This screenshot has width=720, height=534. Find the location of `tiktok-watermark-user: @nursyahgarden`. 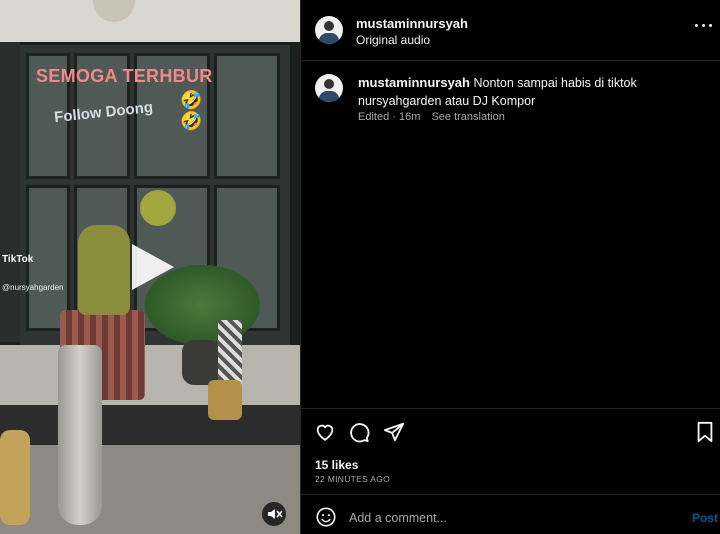

tiktok-watermark-user: @nursyahgarden is located at coordinates (33, 287).